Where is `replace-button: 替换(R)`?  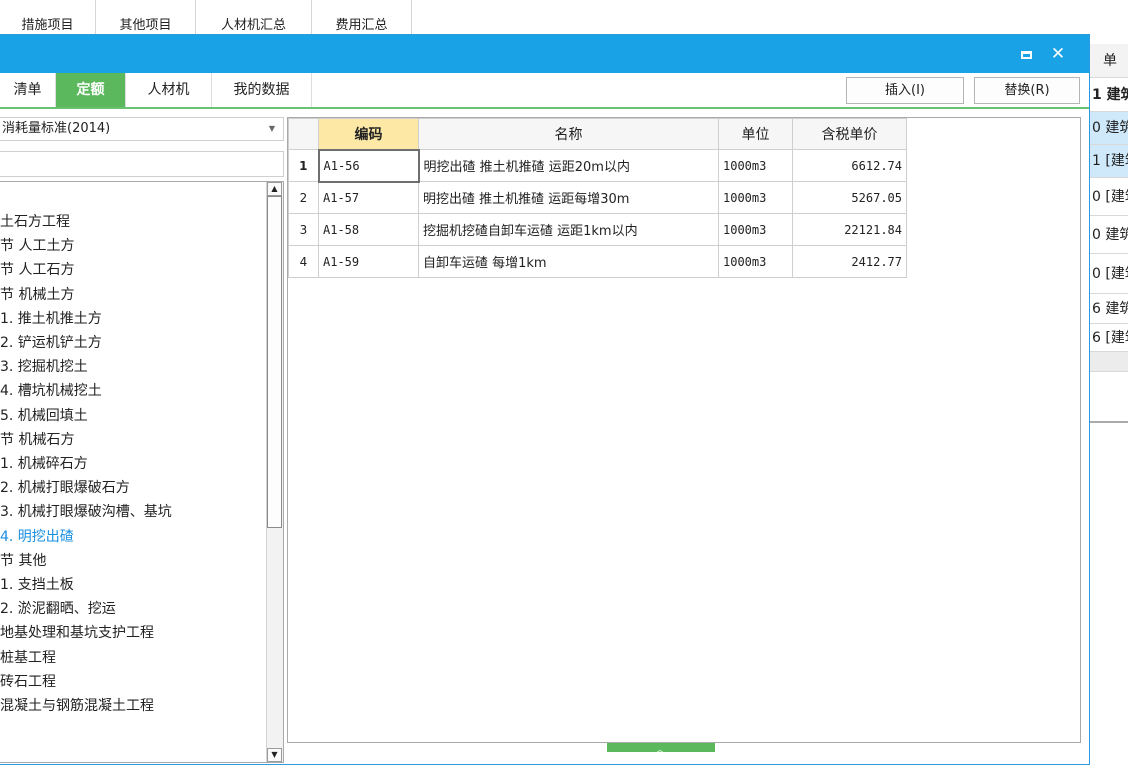 replace-button: 替换(R) is located at coordinates (1027, 90).